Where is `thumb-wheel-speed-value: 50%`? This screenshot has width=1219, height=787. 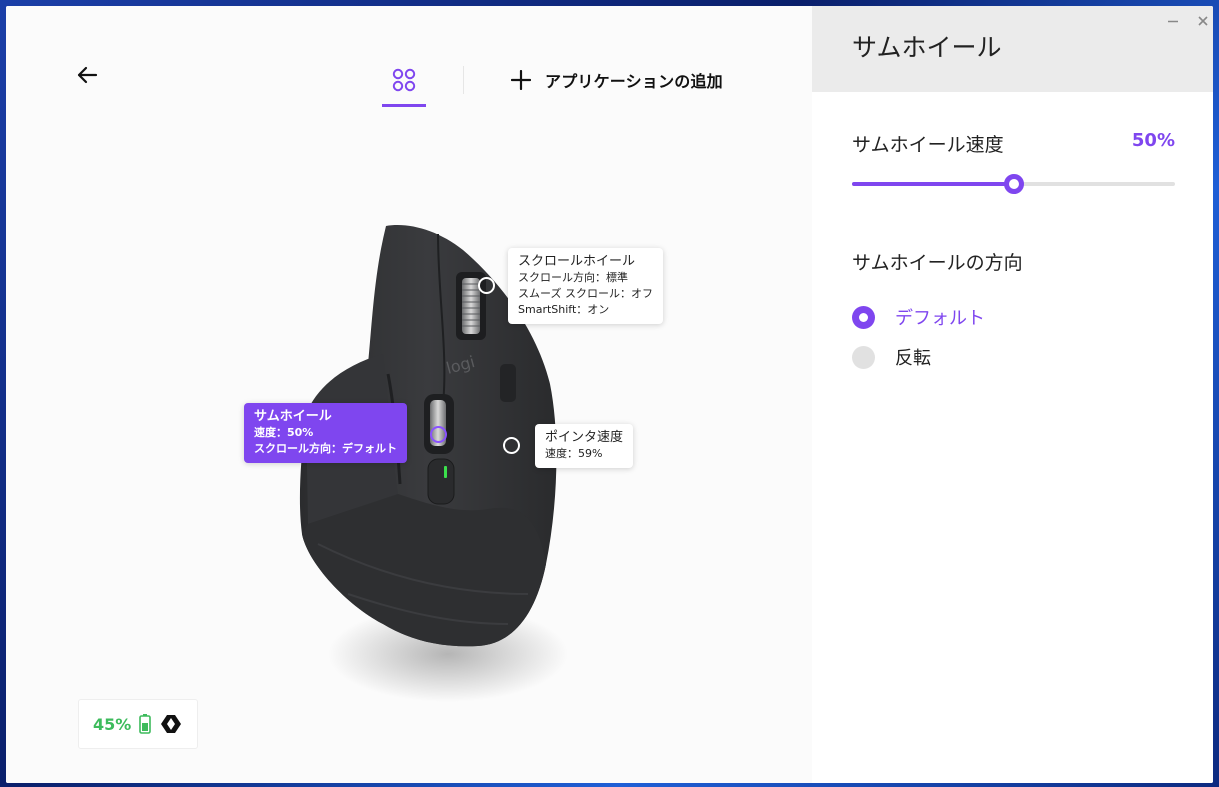
thumb-wheel-speed-value: 50% is located at coordinates (1153, 140).